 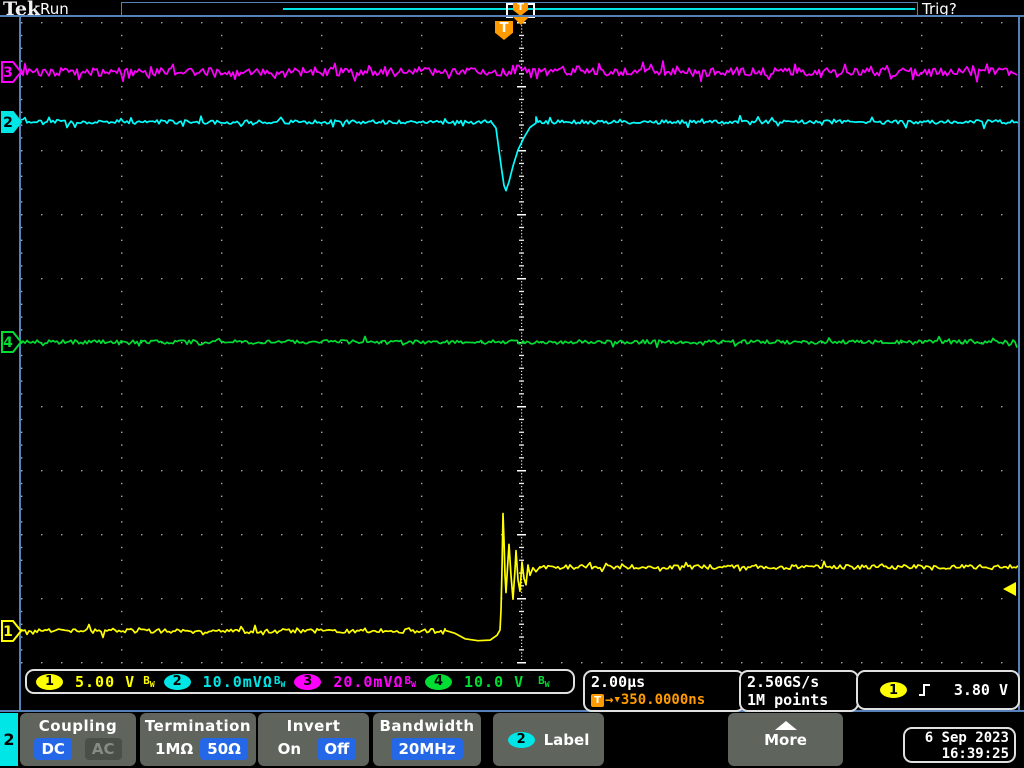 What do you see at coordinates (8, 123) in the screenshot?
I see `svg-text: 2` at bounding box center [8, 123].